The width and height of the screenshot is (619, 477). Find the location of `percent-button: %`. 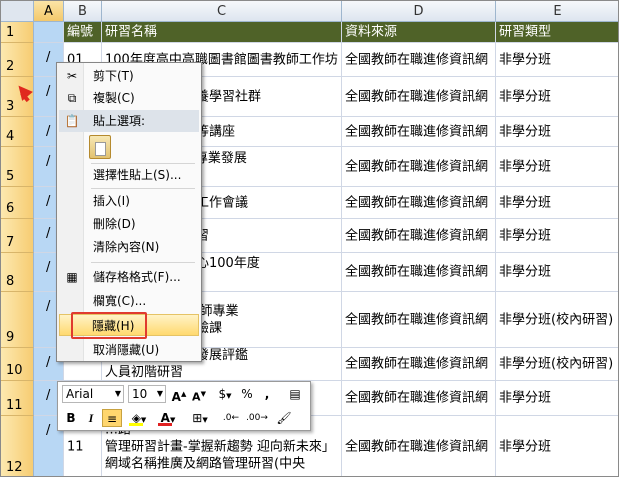

percent-button: % is located at coordinates (247, 394).